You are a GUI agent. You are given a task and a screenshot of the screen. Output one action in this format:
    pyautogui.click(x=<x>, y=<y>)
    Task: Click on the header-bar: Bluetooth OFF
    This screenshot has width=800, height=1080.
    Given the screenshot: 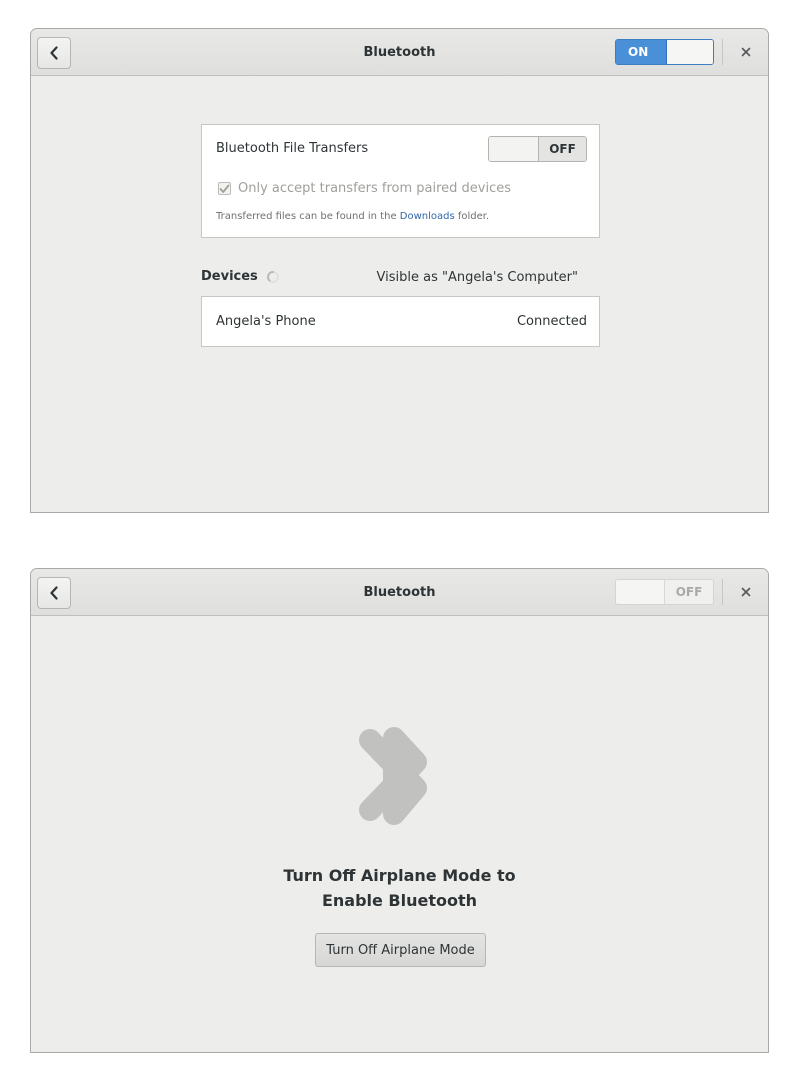 What is the action you would take?
    pyautogui.click(x=399, y=592)
    